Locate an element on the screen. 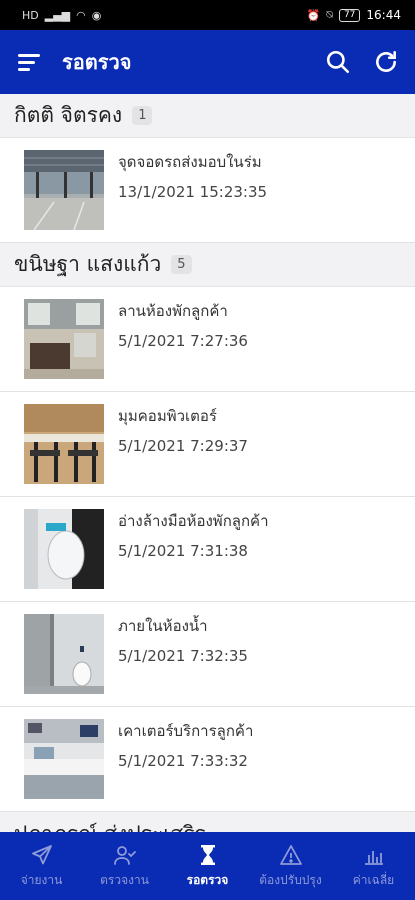 The width and height of the screenshot is (415, 900). status-time: 16:44 is located at coordinates (383, 15).